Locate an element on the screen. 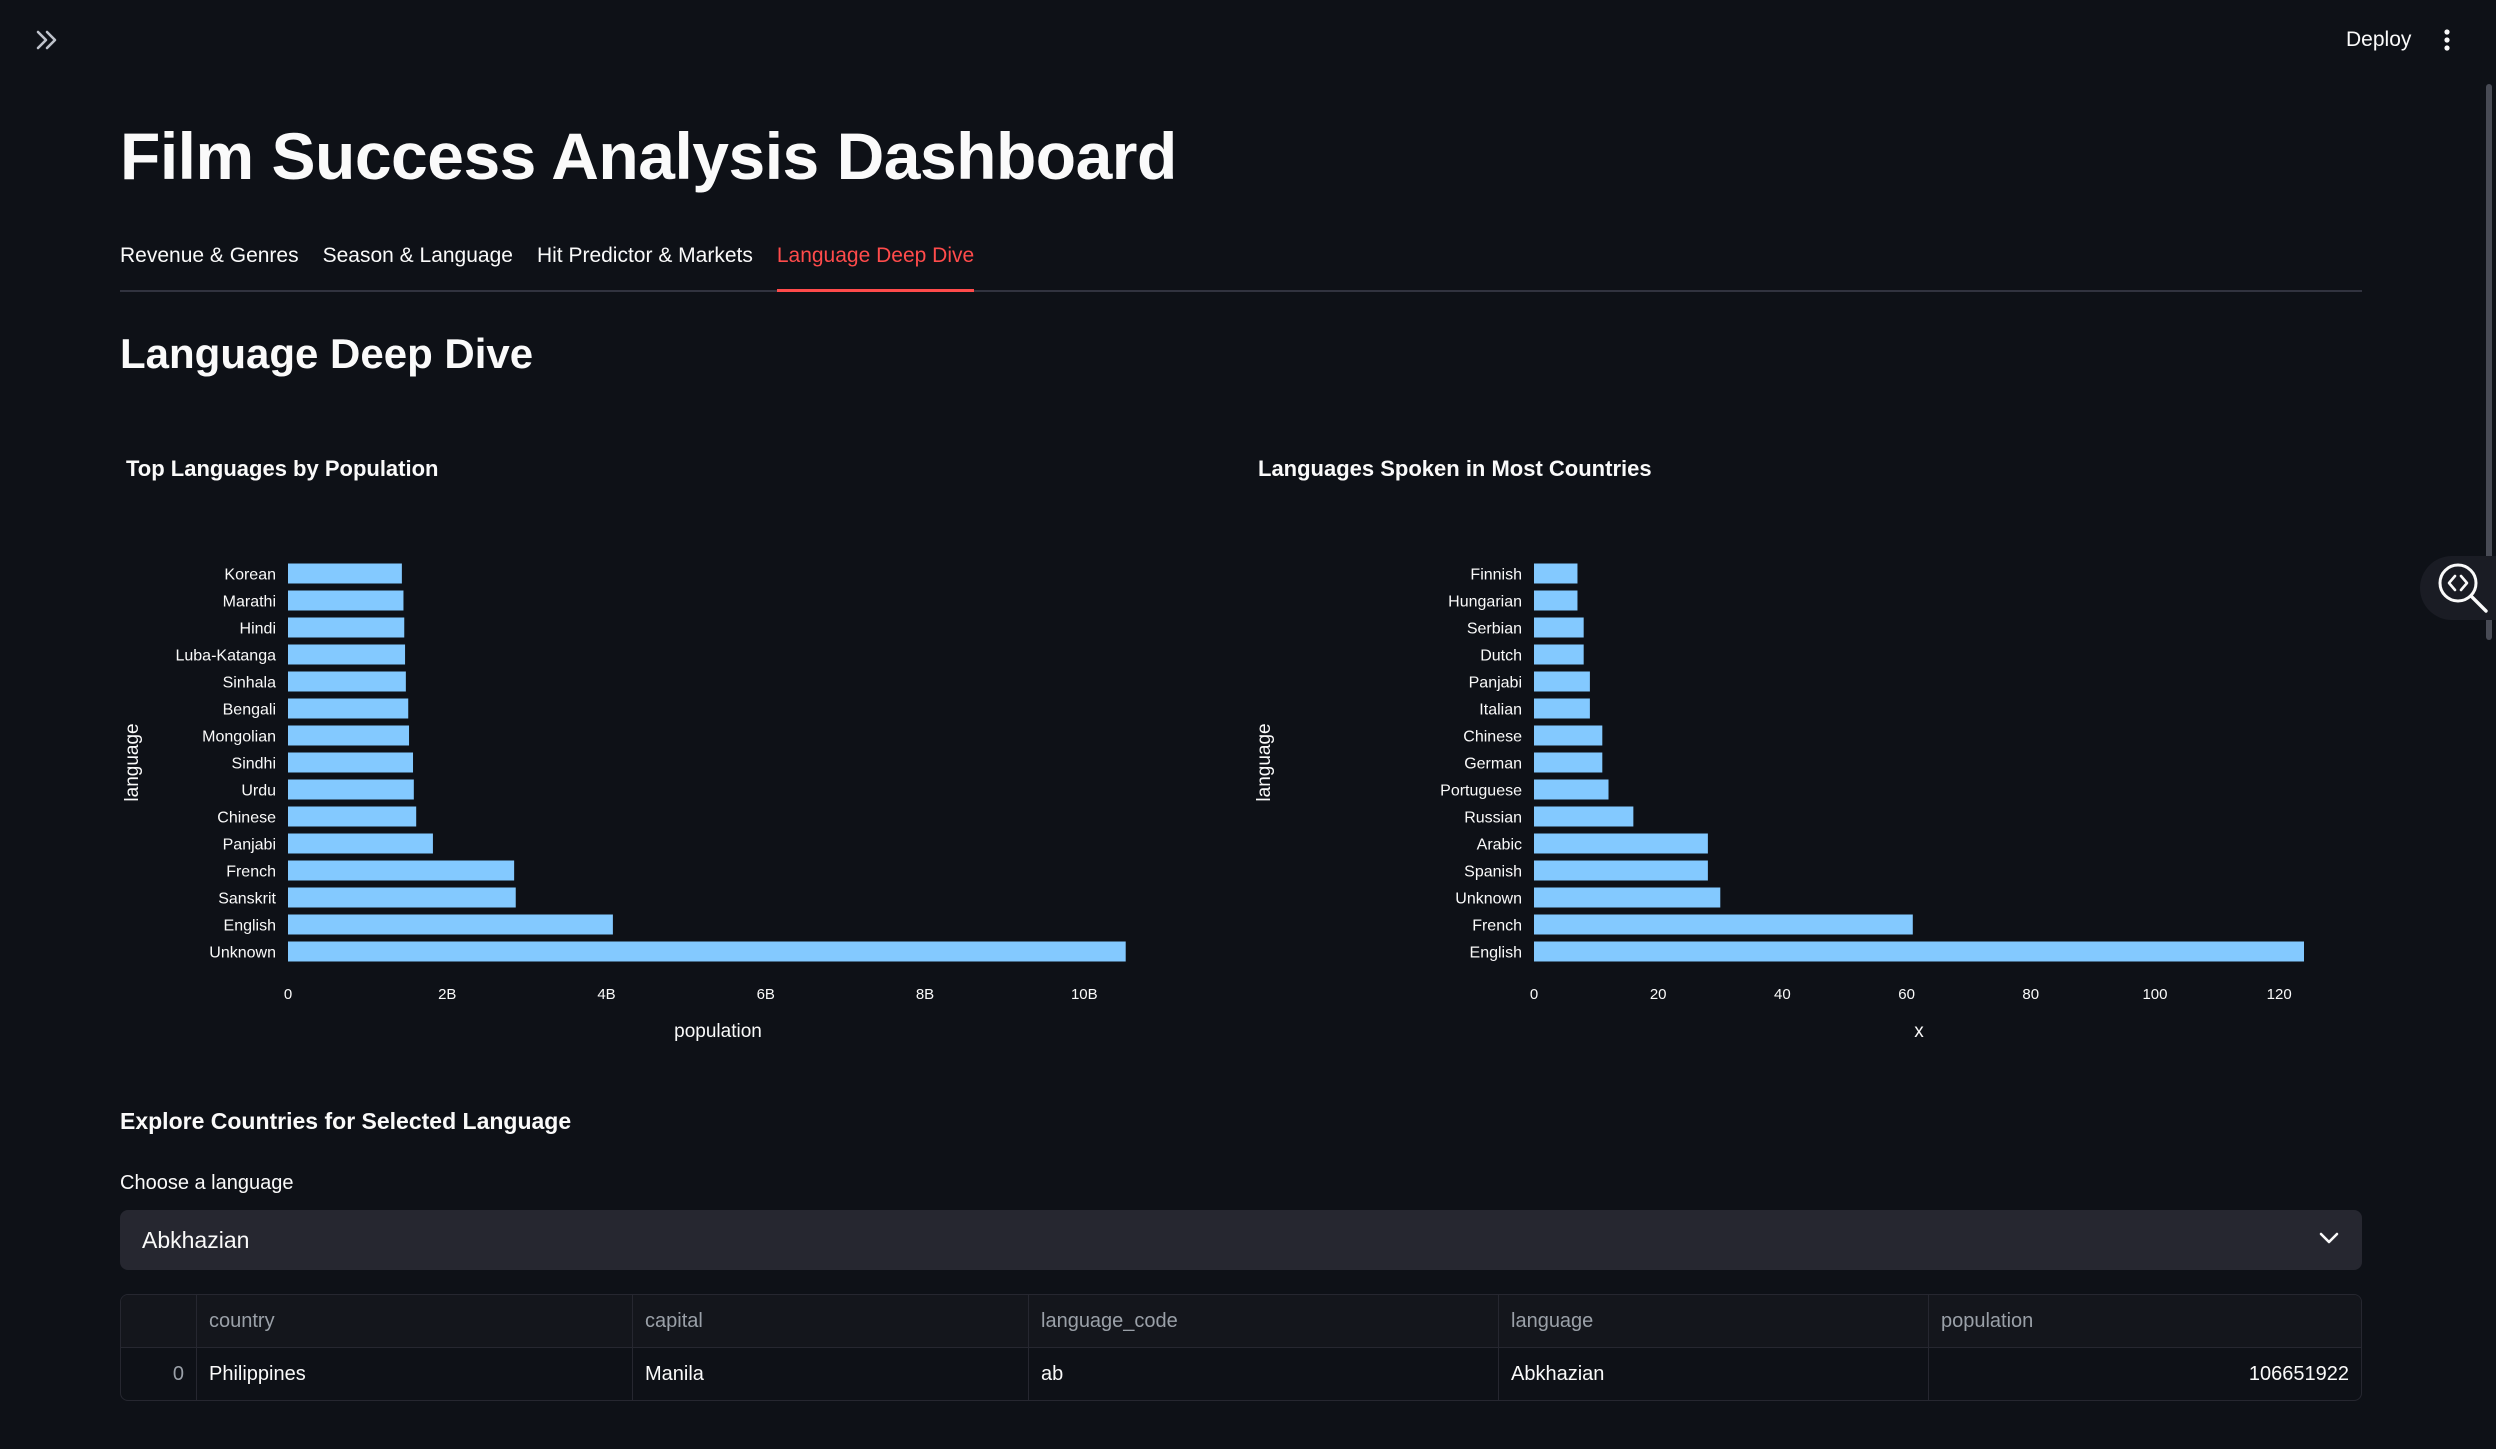  population-tick-label: Panjabi is located at coordinates (249, 845).